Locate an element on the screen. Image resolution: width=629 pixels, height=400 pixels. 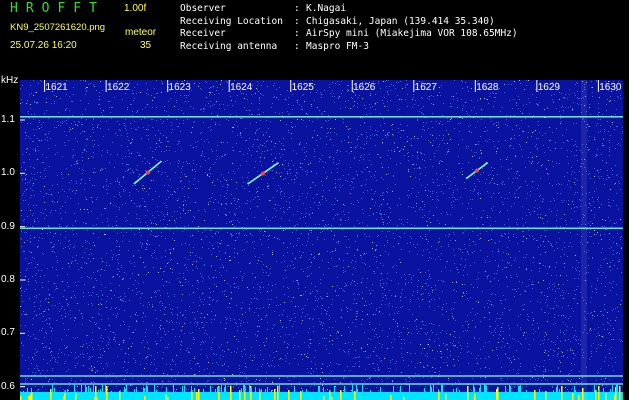
y-tick-label: 0.9 is located at coordinates (8, 226).